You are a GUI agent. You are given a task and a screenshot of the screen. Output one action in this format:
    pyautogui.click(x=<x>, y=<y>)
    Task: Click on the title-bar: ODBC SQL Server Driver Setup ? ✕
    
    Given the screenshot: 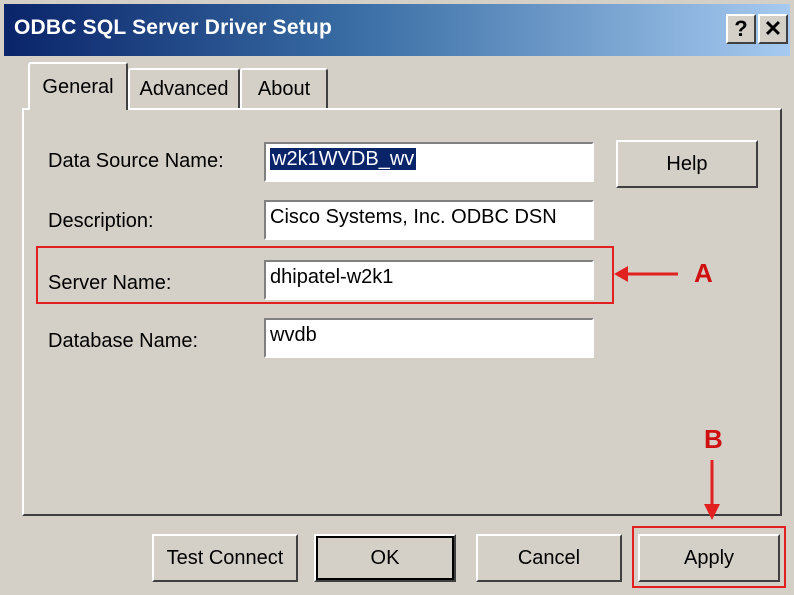 What is the action you would take?
    pyautogui.click(x=397, y=30)
    